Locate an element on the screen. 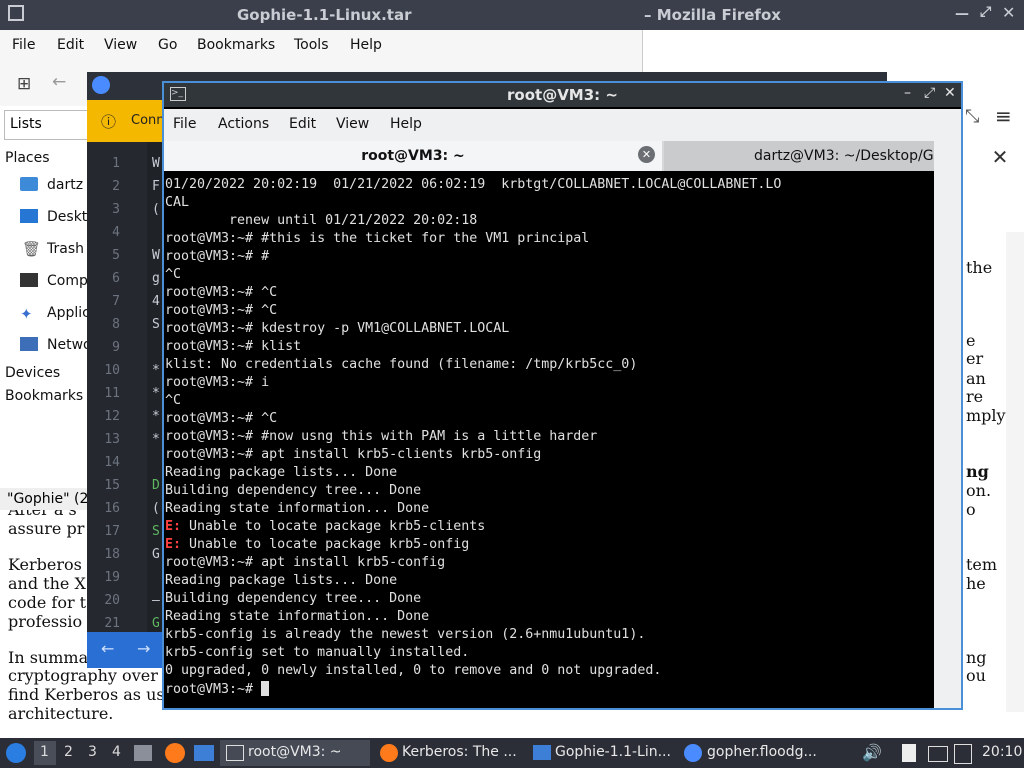 The image size is (1024, 768). menu-go: Go is located at coordinates (167, 45).